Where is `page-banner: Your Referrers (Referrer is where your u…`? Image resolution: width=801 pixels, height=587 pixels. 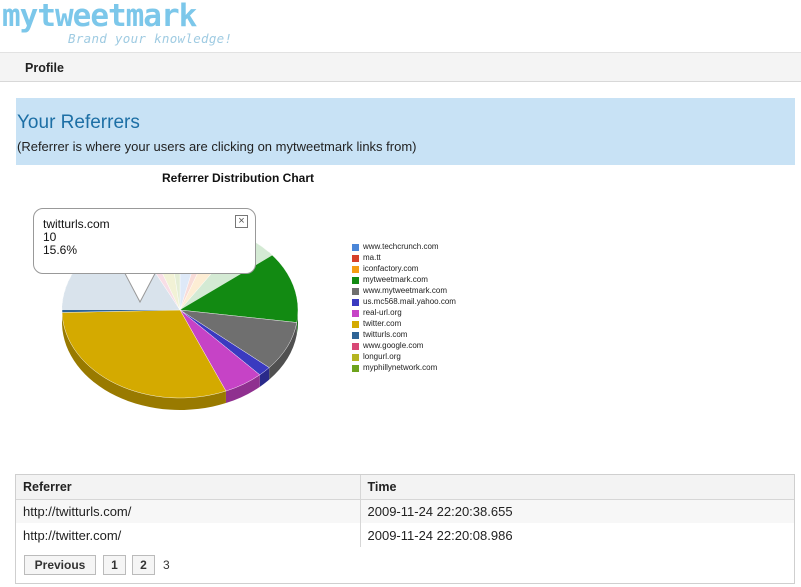 page-banner: Your Referrers (Referrer is where your u… is located at coordinates (405, 131).